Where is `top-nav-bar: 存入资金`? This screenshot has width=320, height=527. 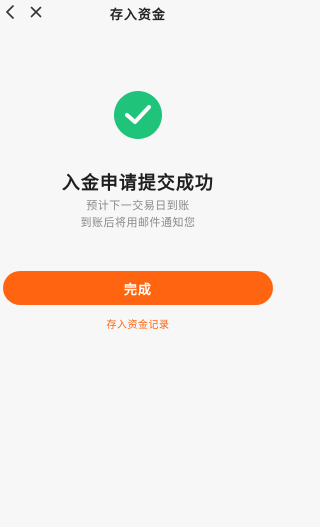 top-nav-bar: 存入资金 is located at coordinates (138, 13).